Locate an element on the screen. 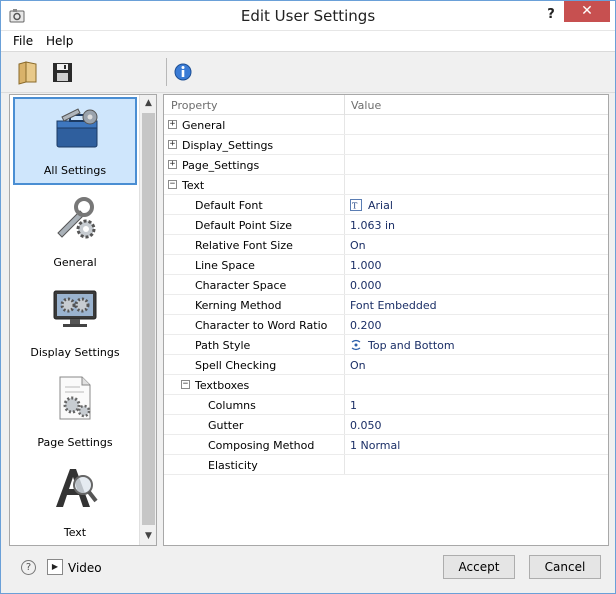  row-name: Page_Settings is located at coordinates (221, 165).